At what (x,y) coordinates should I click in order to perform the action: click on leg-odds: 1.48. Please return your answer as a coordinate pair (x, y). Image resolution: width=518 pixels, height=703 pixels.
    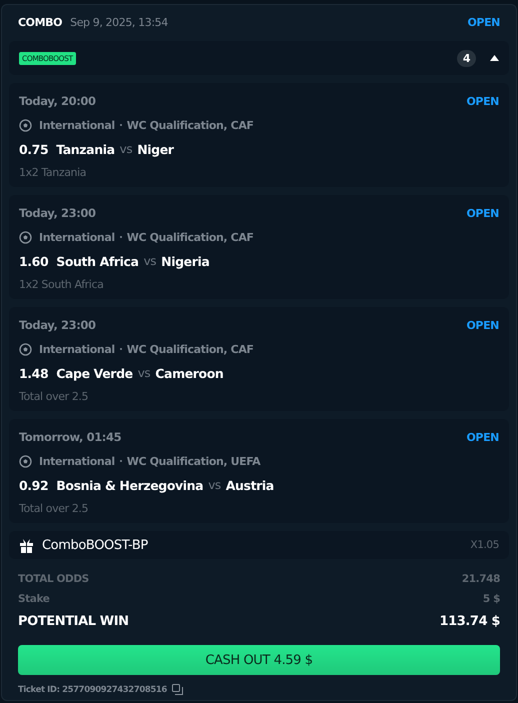
    Looking at the image, I should click on (33, 373).